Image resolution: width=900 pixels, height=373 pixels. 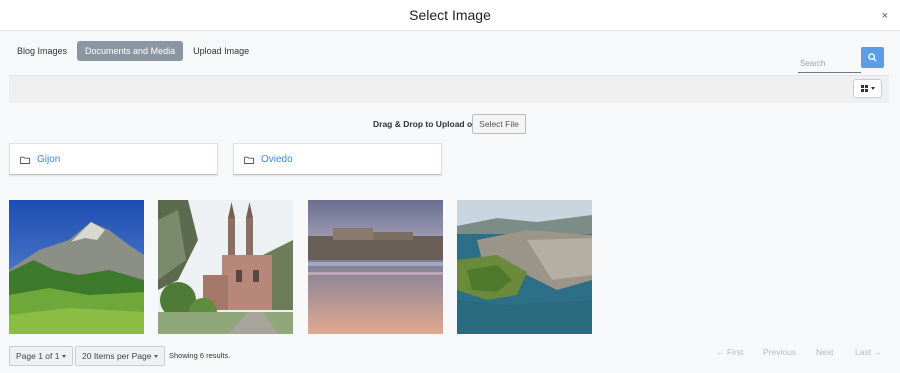 I want to click on items-per-page-button: 20 Items per Page, so click(x=120, y=356).